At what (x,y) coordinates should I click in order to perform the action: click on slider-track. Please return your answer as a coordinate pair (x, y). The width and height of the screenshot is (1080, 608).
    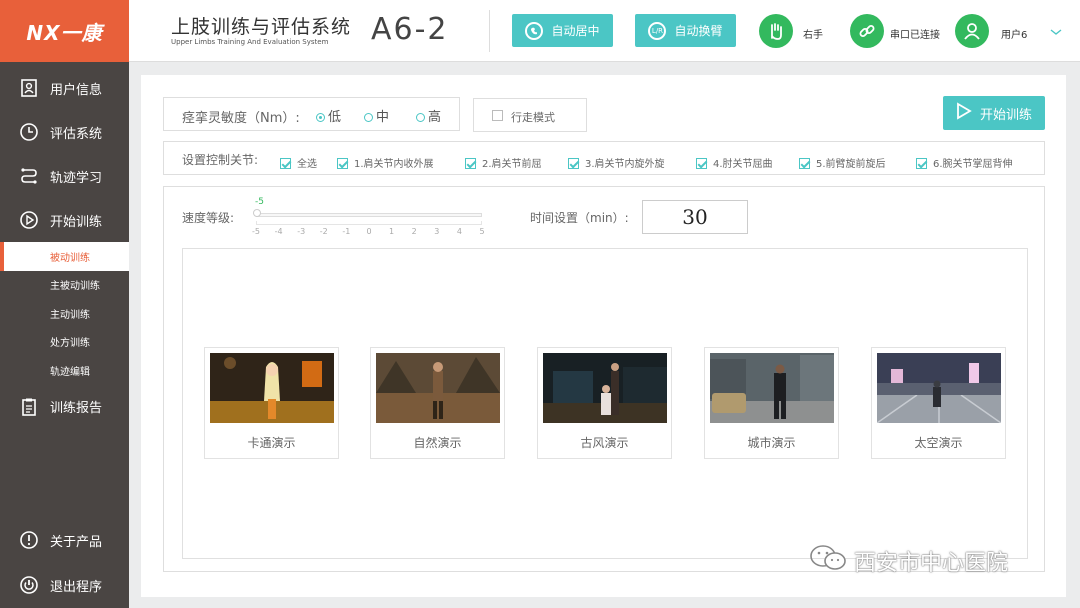
    Looking at the image, I should click on (369, 215).